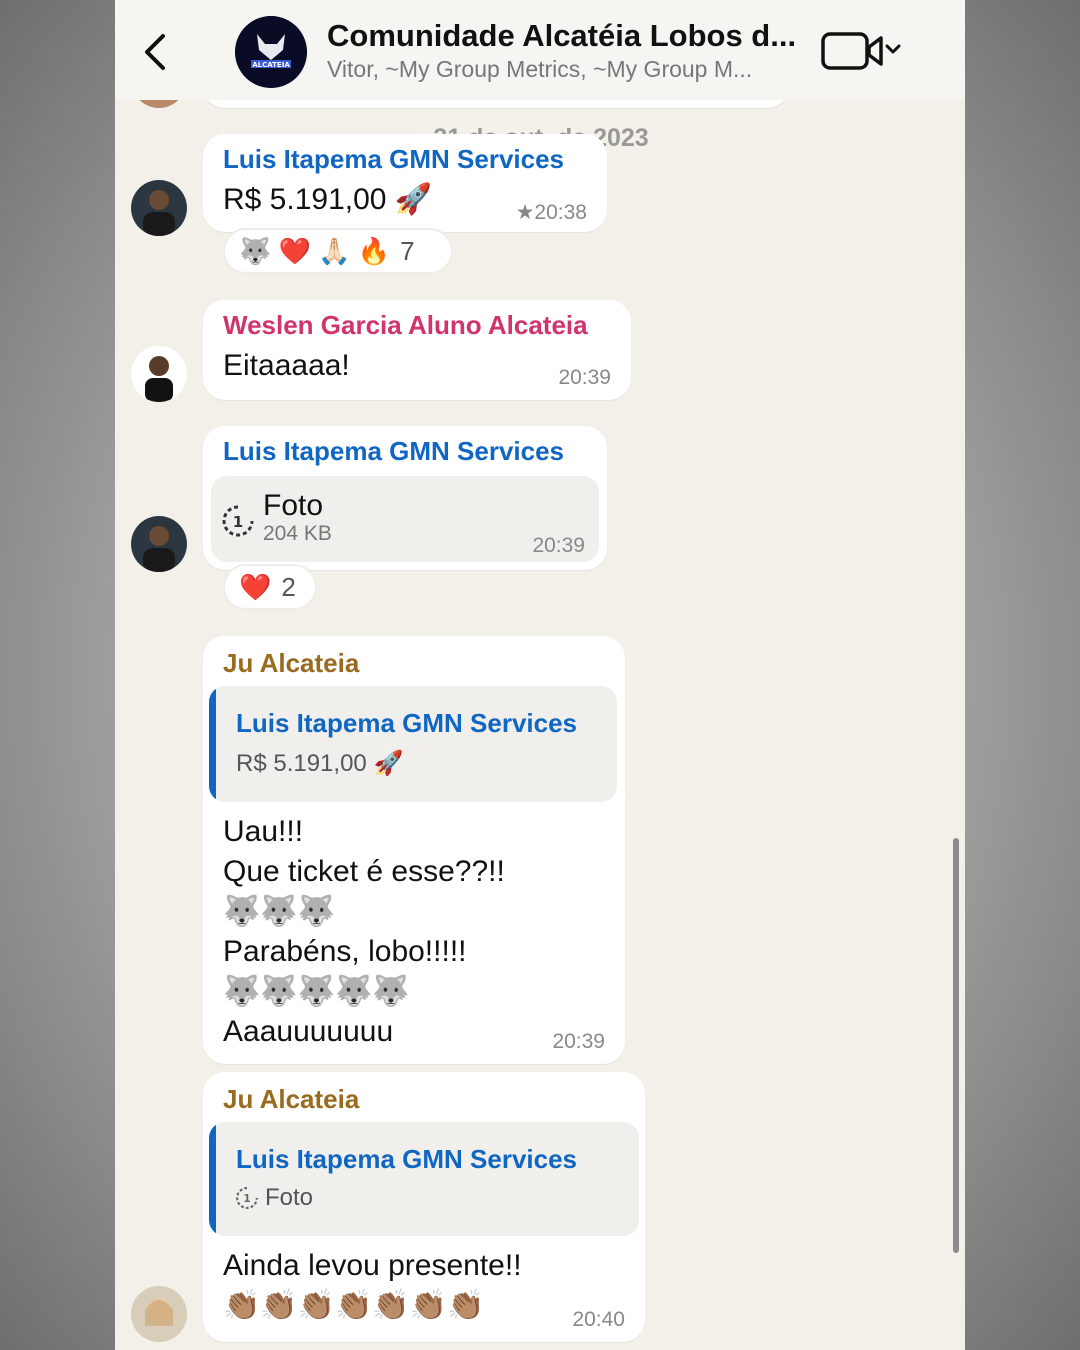 The image size is (1080, 1350). What do you see at coordinates (289, 1197) in the screenshot?
I see `quoted-text: Foto` at bounding box center [289, 1197].